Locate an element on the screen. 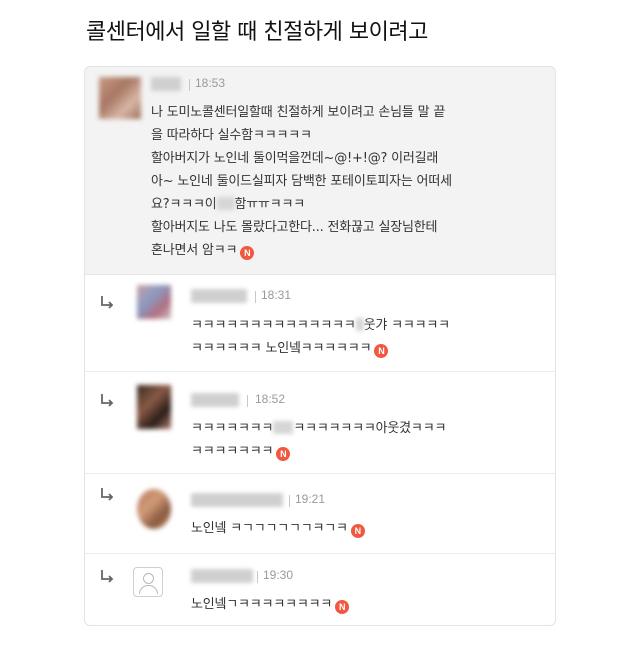 This screenshot has height=656, width=640. comment-line: ㅋㅋㅋㅋㅋㅋㅋ N is located at coordinates (318, 451).